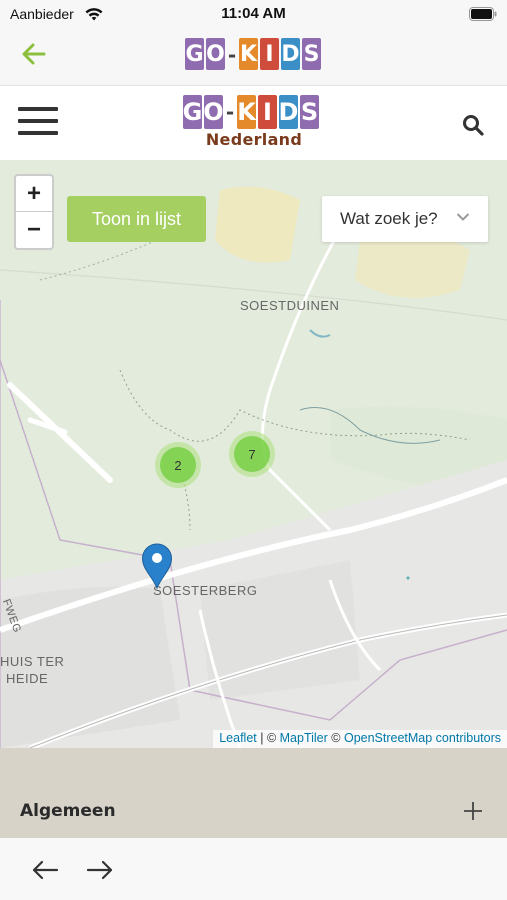  I want to click on battery-icon, so click(483, 14).